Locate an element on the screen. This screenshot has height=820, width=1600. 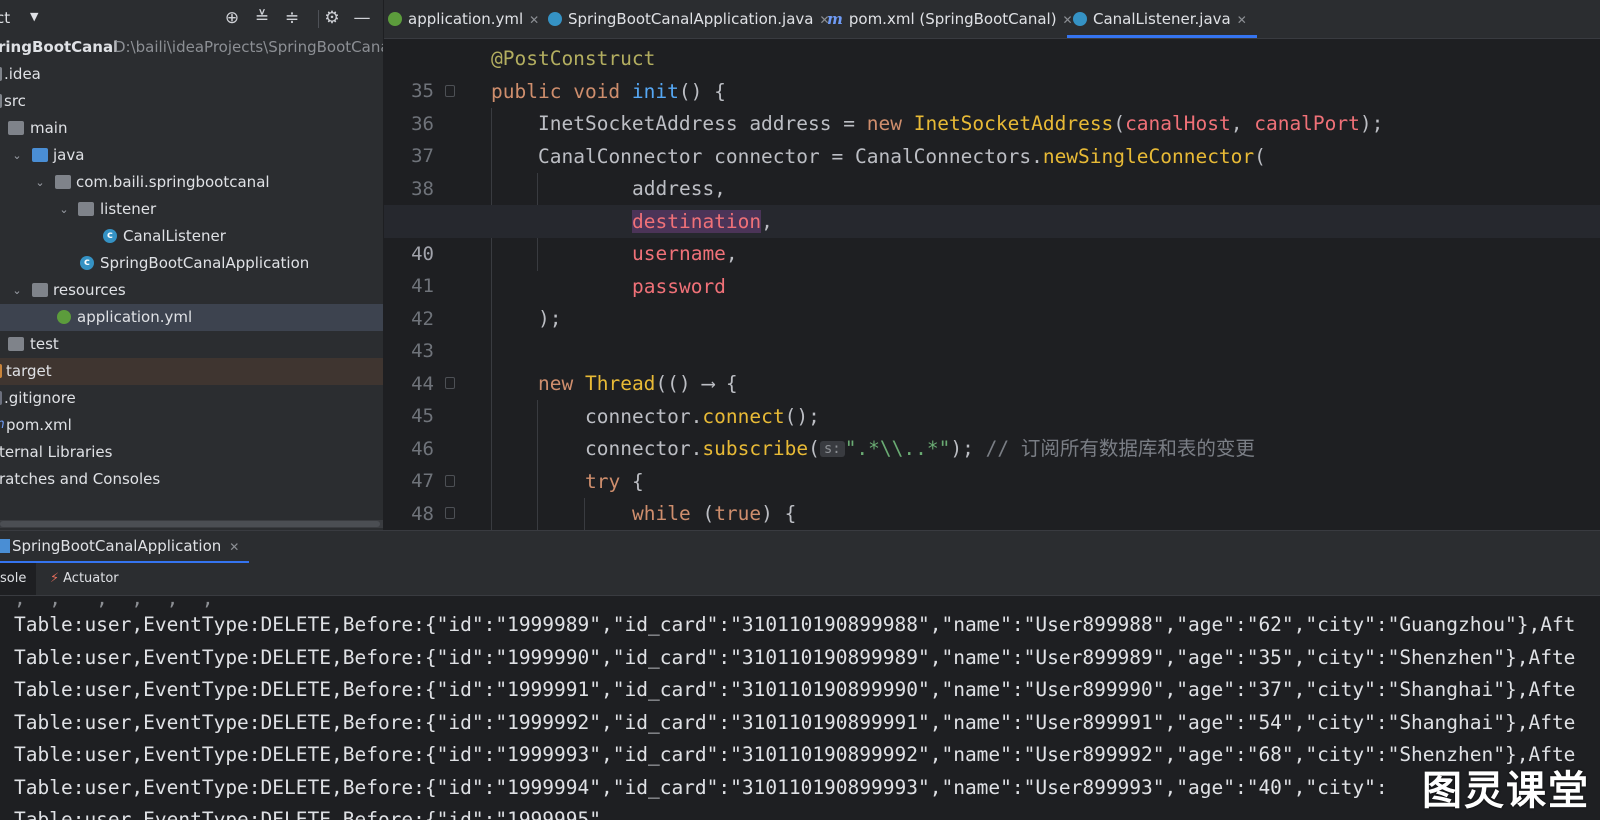
tree-item-application-yml: application.yml is located at coordinates (191, 317).